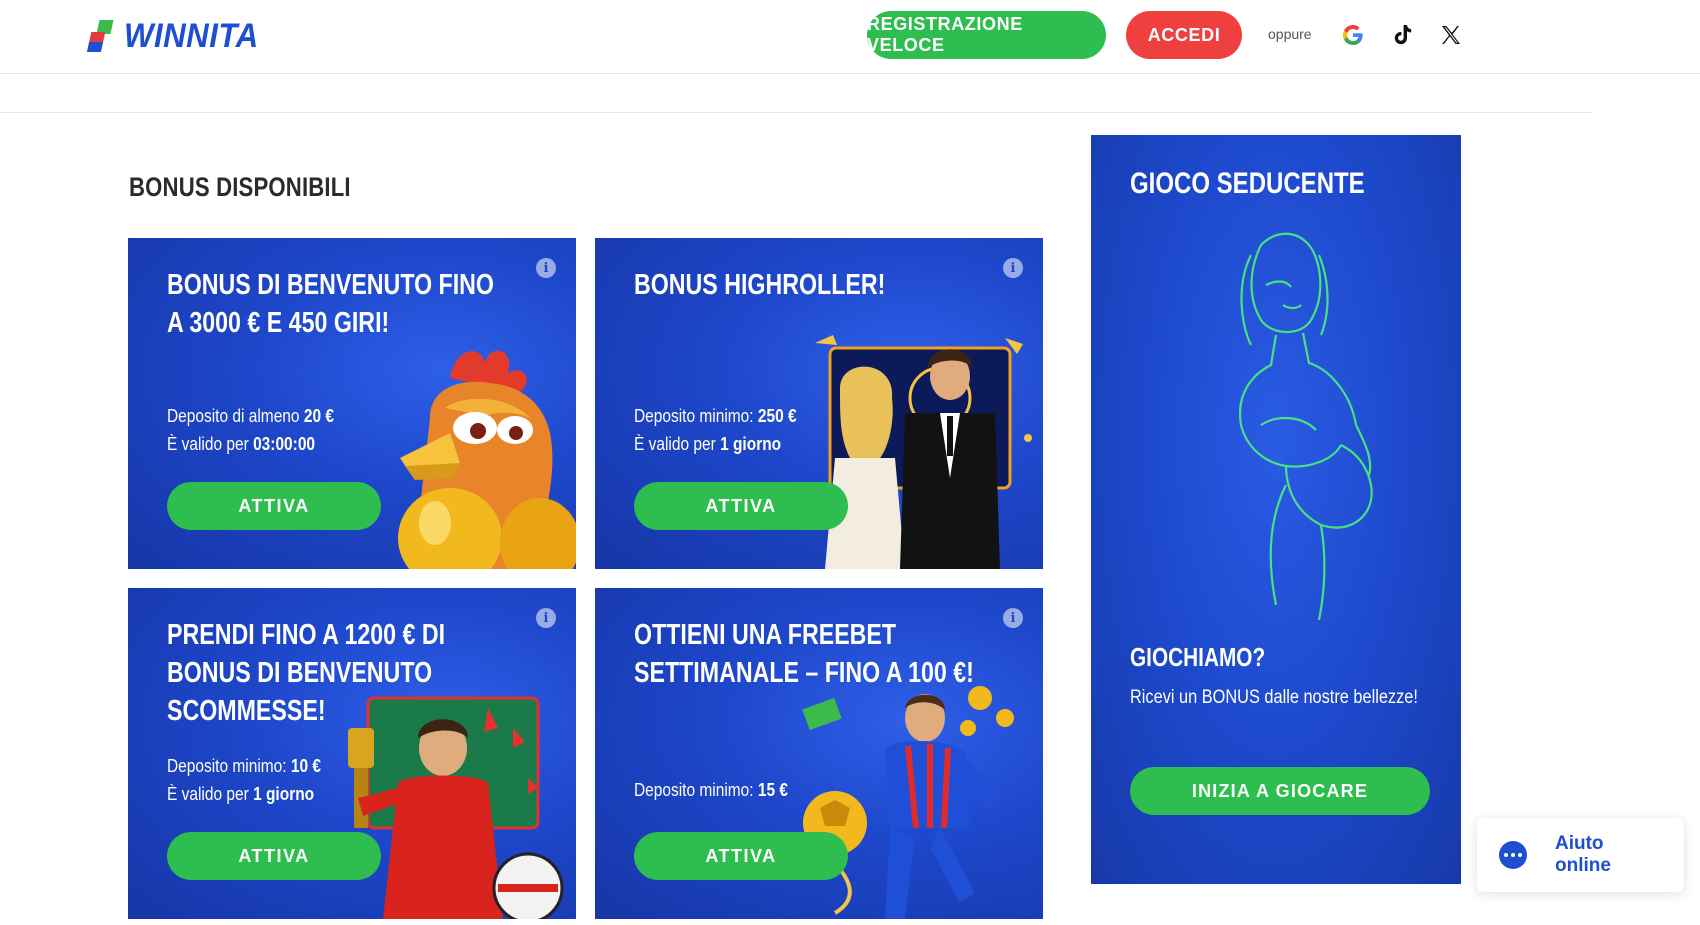 This screenshot has width=1700, height=925. Describe the element at coordinates (1247, 183) in the screenshot. I see `promo-title: GIOCO SEDUCENTE` at that location.